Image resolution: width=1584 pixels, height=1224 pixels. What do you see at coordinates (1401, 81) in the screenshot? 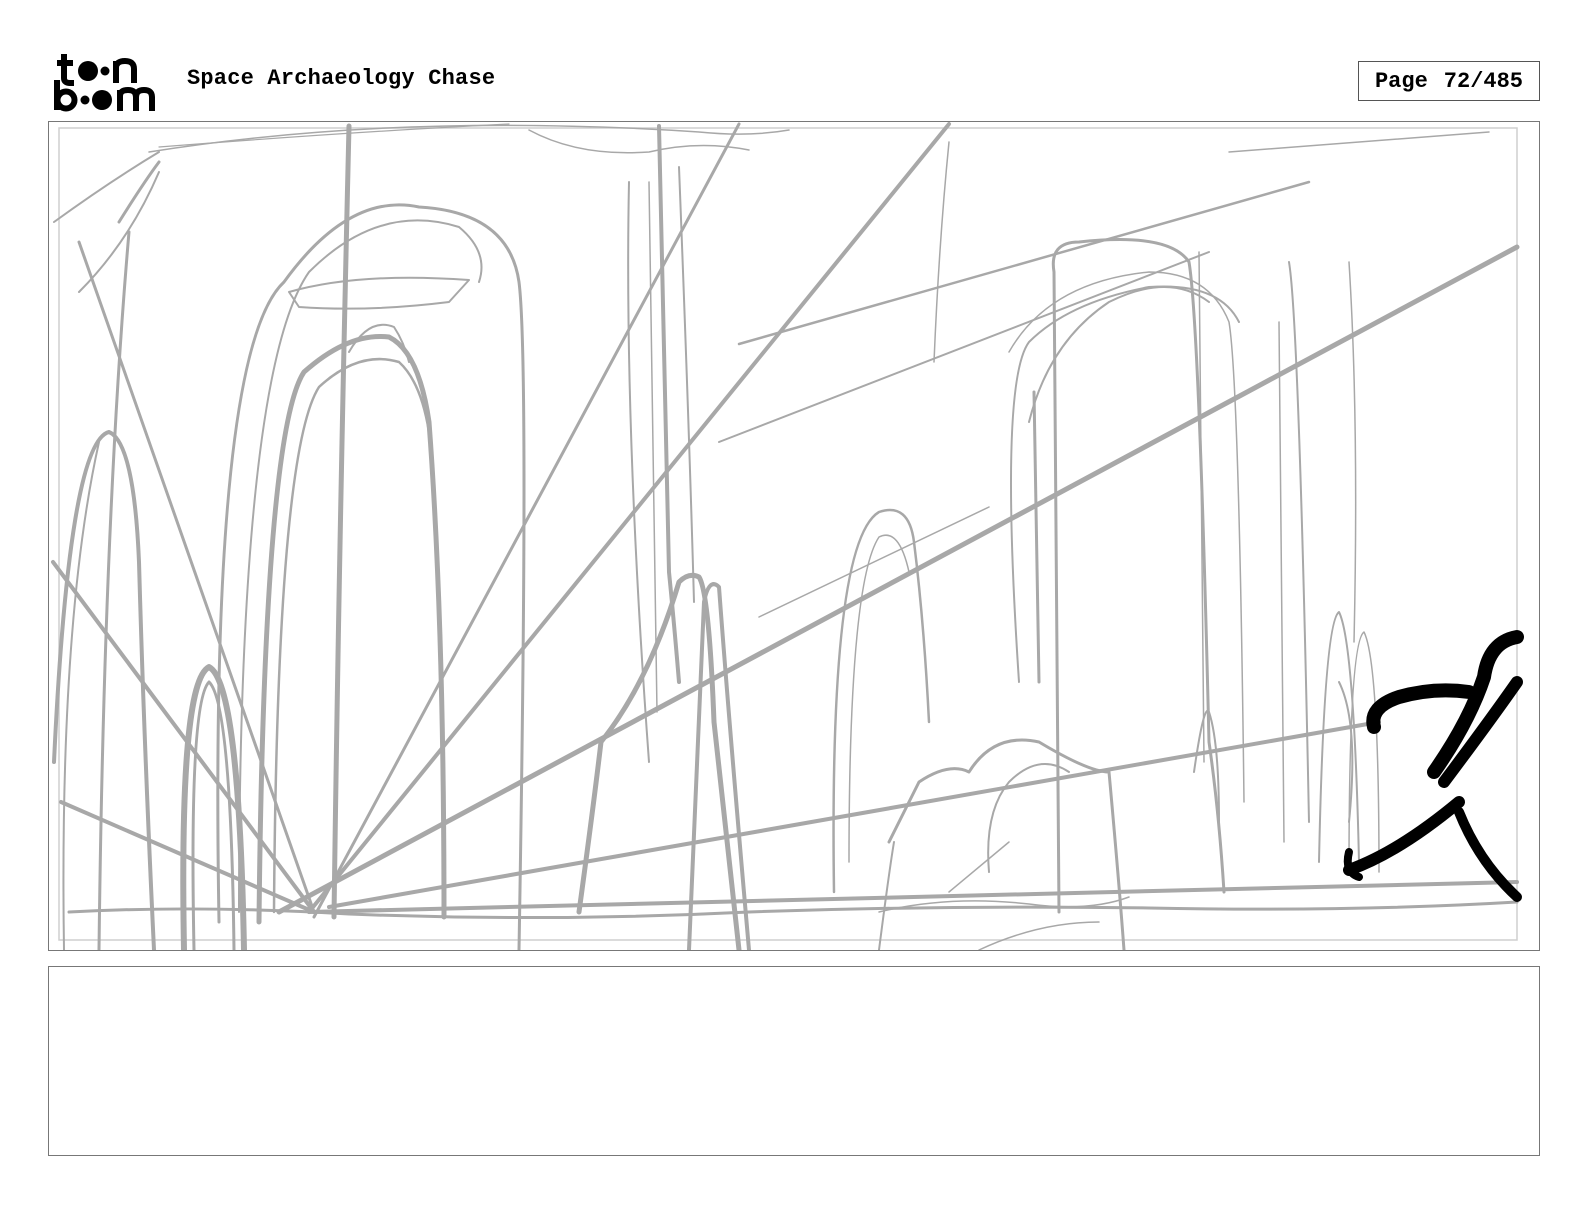
I see `page-label: Page` at bounding box center [1401, 81].